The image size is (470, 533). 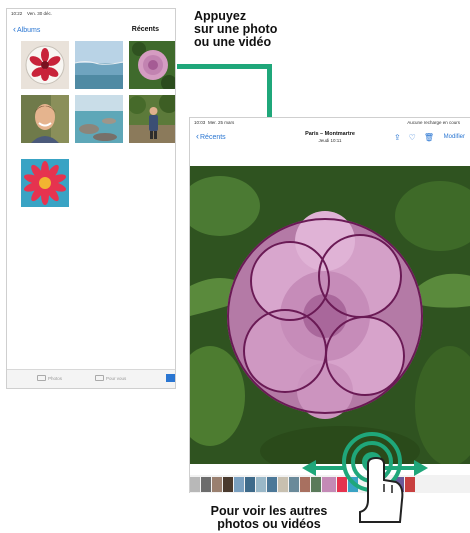 What do you see at coordinates (40, 13) in the screenshot?
I see `status-date: Ven. 30 déc.` at bounding box center [40, 13].